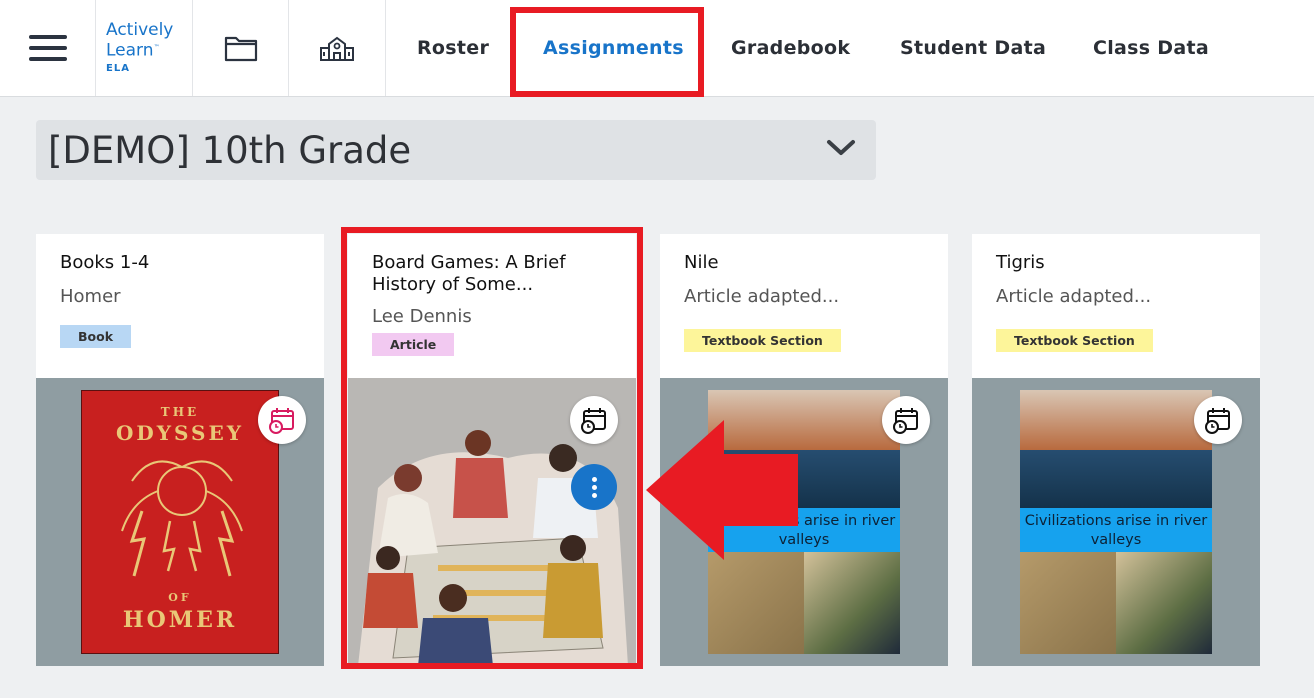 Image resolution: width=1314 pixels, height=698 pixels. I want to click on cover-line-3: OF, so click(180, 597).